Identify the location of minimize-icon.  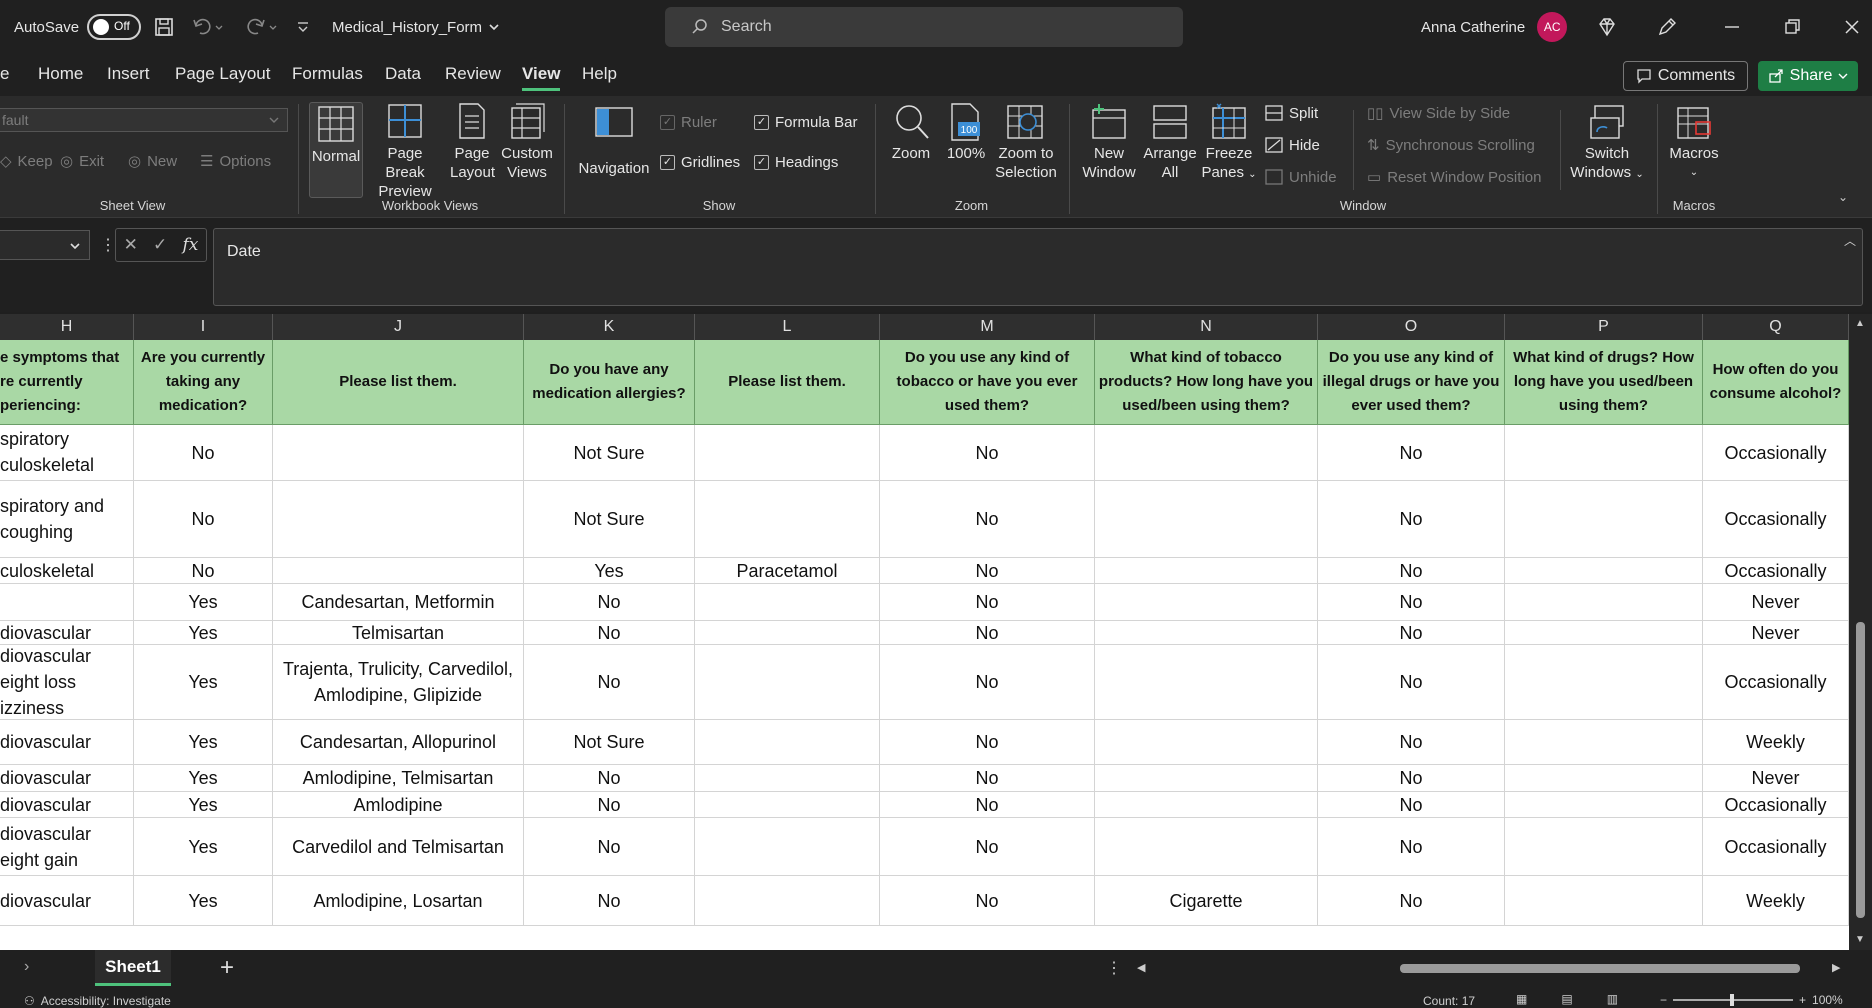
(1732, 27).